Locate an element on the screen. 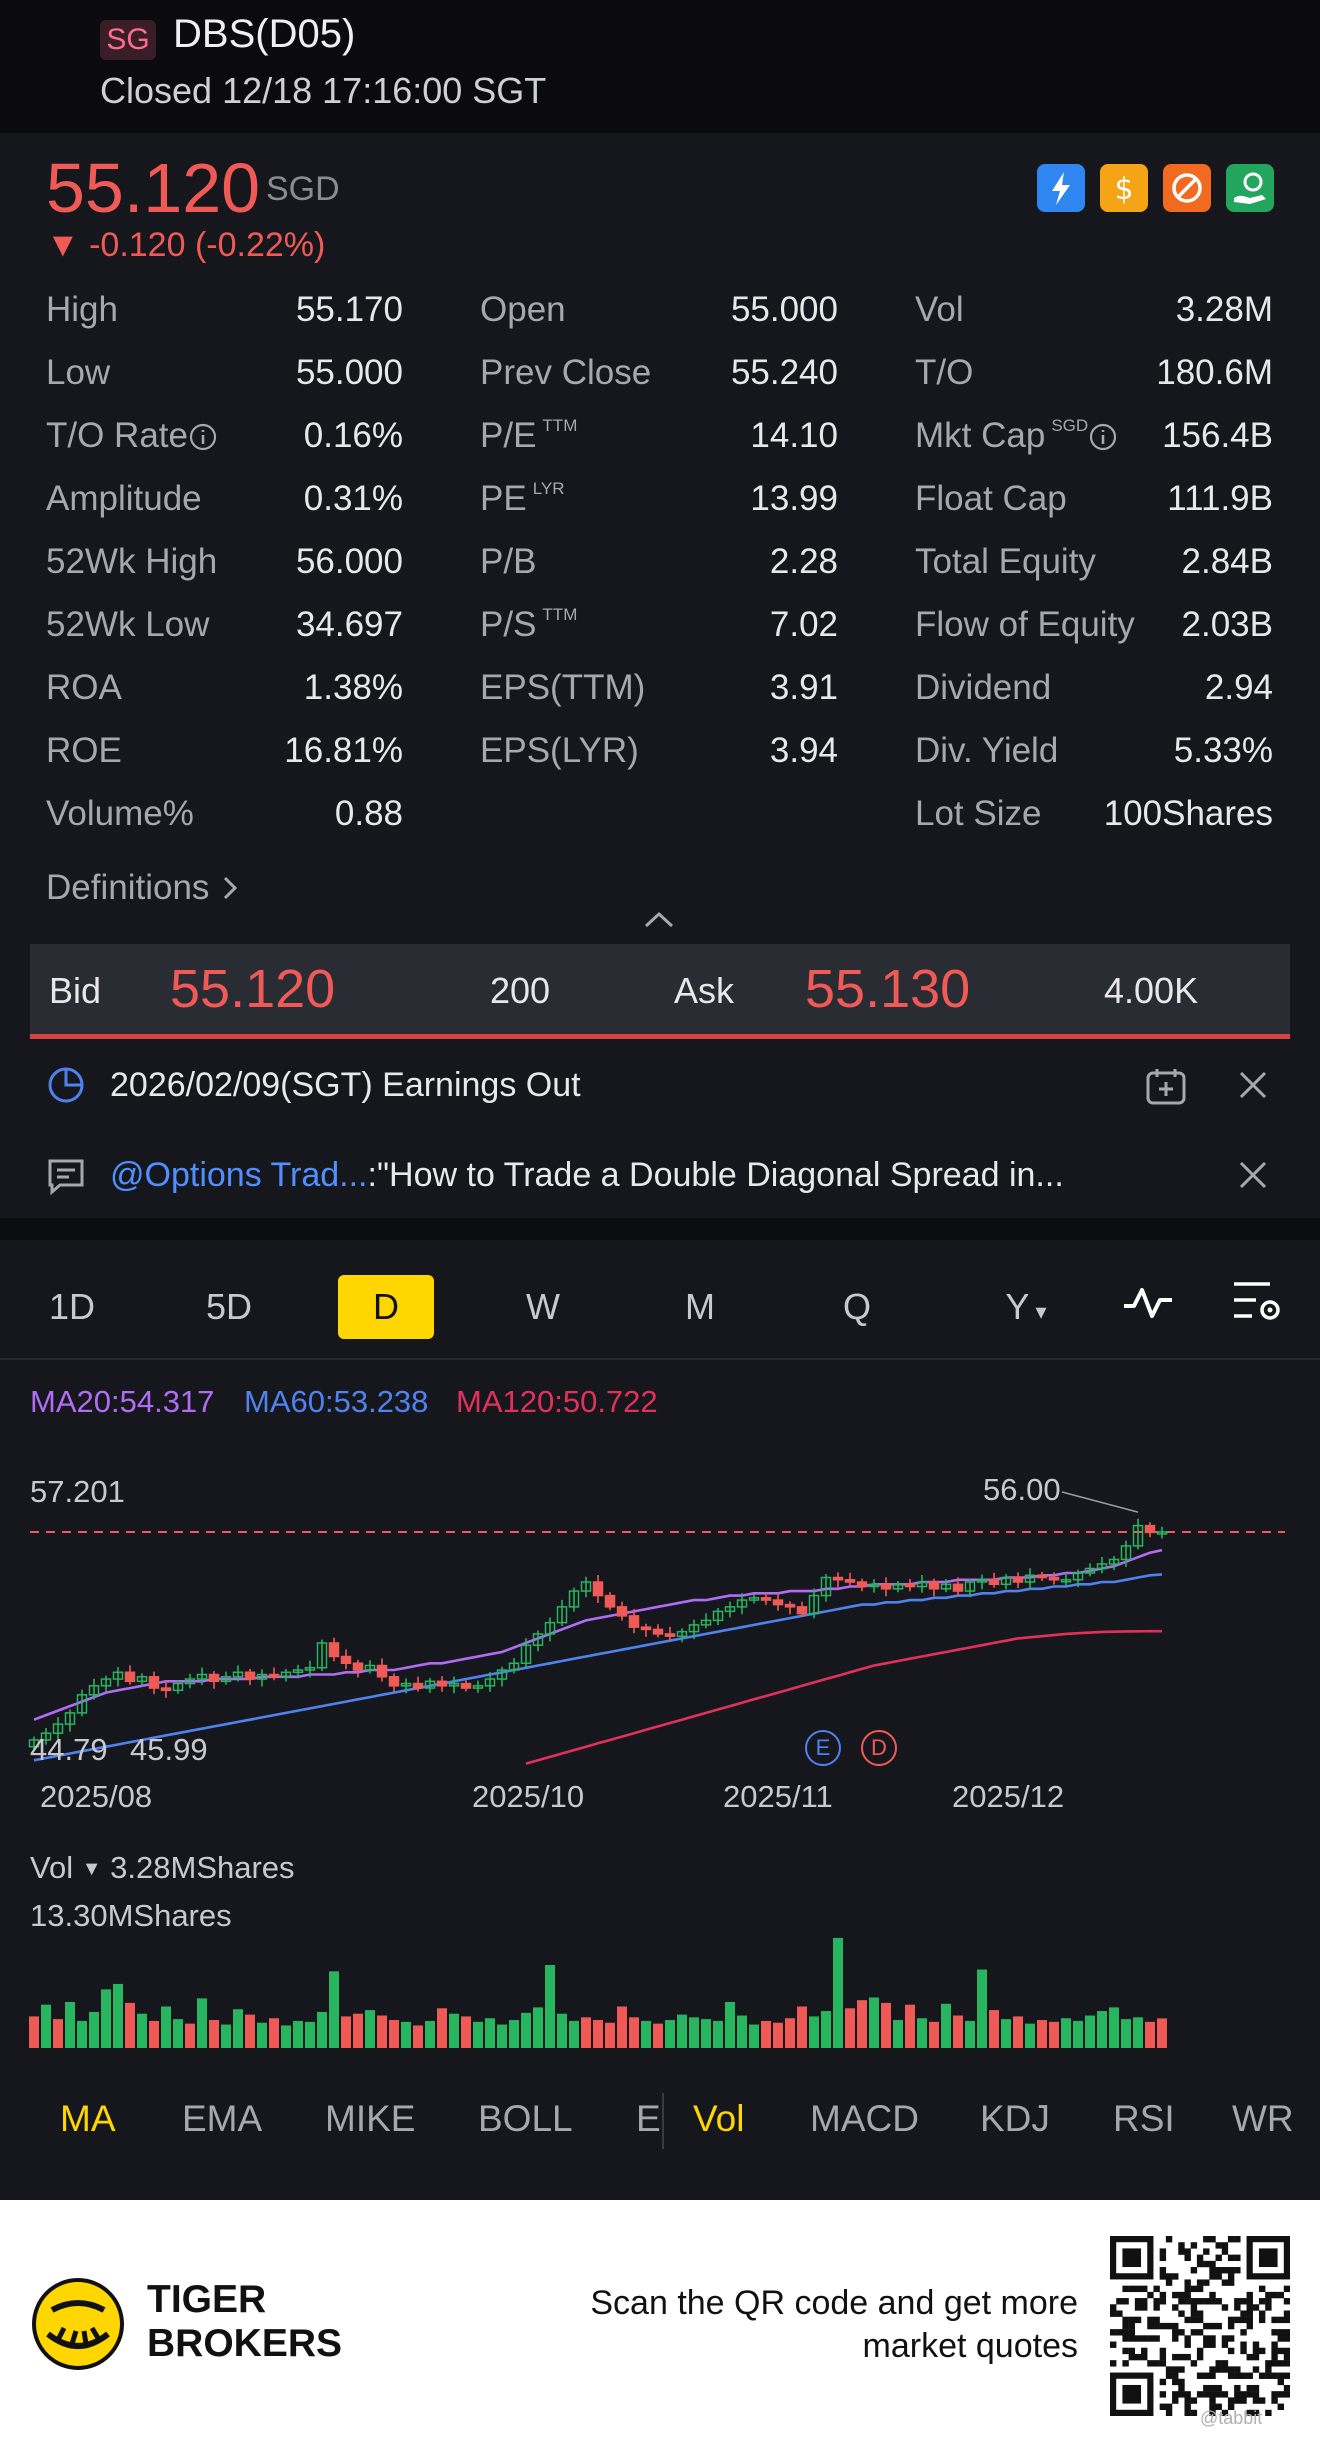  indicator-tab: MIKE is located at coordinates (370, 2119).